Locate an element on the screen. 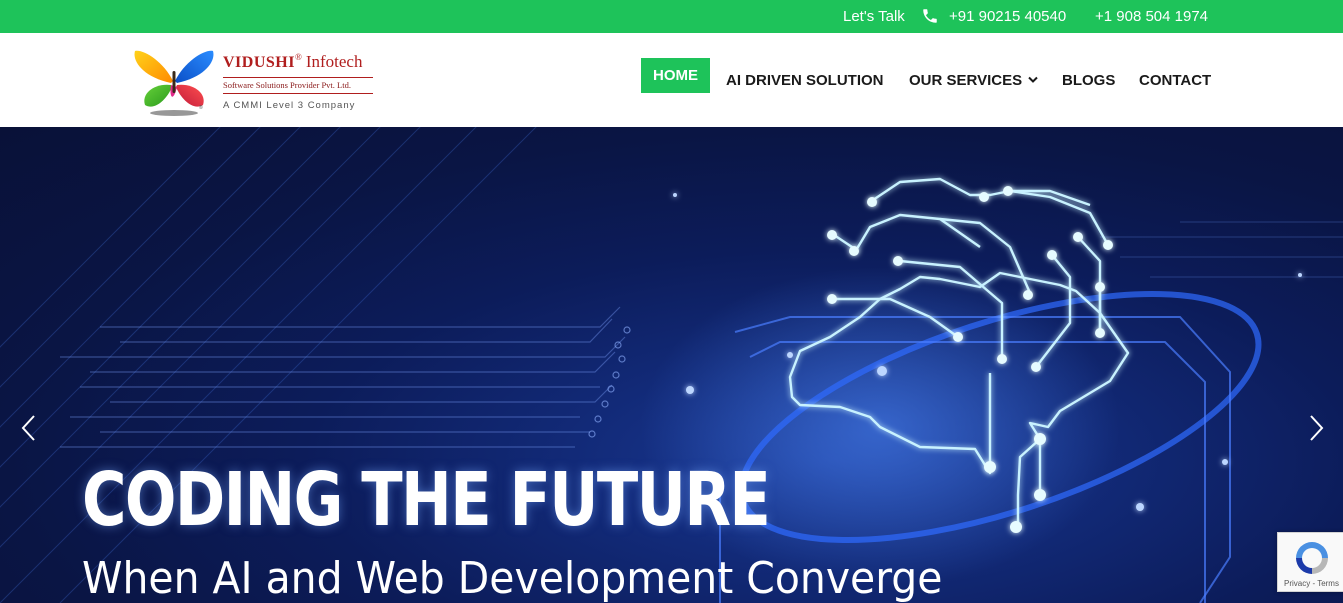  phone-icon is located at coordinates (930, 16).